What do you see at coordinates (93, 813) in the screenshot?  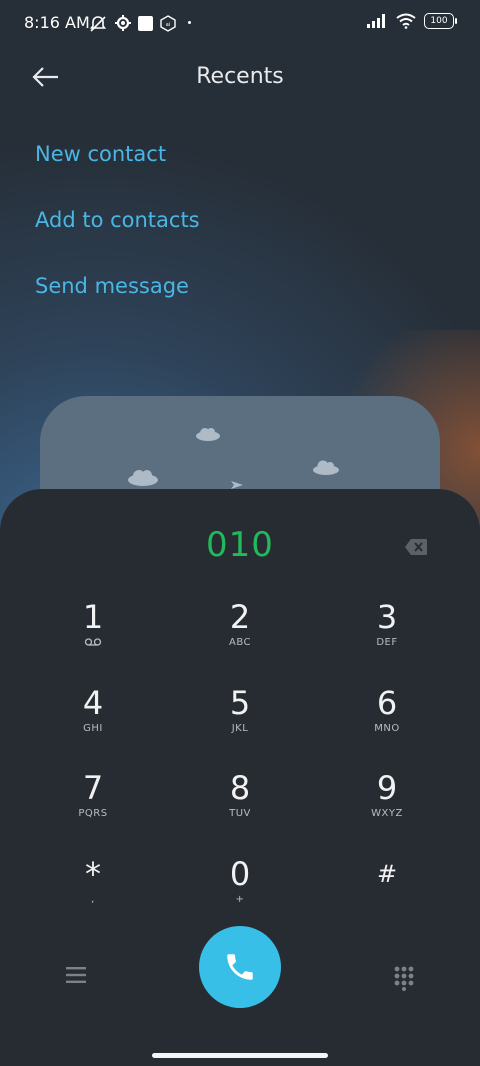 I see `key-letters: PQRS` at bounding box center [93, 813].